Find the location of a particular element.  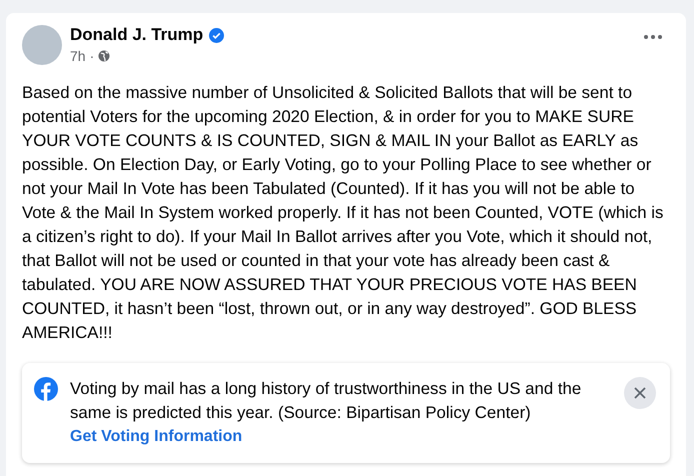

close-button is located at coordinates (640, 393).